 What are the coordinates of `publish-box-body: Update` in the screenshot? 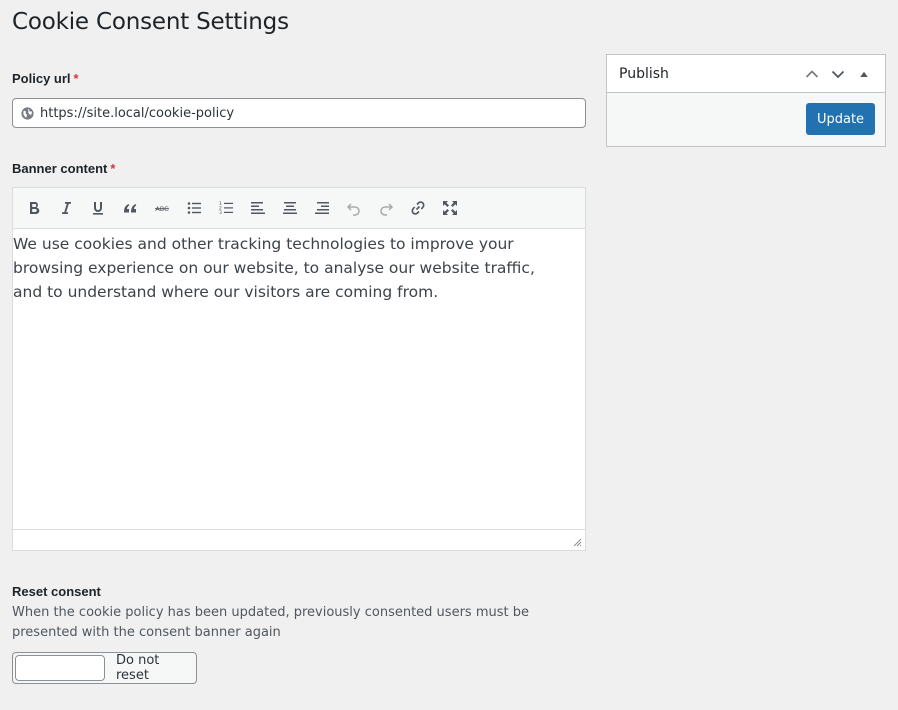 It's located at (746, 119).